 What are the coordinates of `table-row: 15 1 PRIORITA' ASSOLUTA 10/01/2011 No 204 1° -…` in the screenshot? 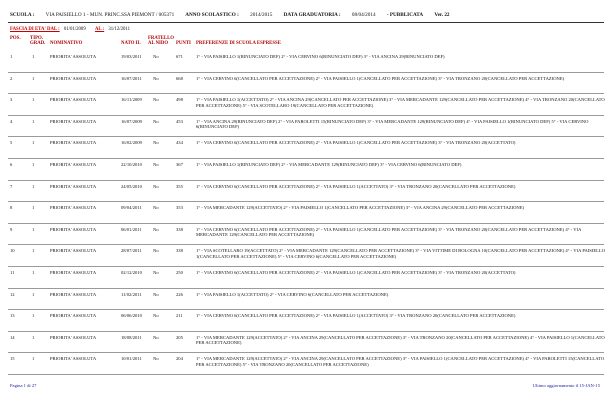 It's located at (306, 371).